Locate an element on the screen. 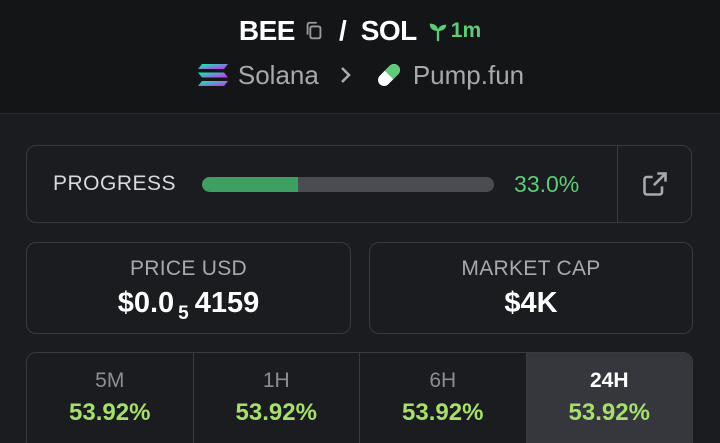 Image resolution: width=720 pixels, height=443 pixels. market-cap-label: MARKET CAP is located at coordinates (531, 268).